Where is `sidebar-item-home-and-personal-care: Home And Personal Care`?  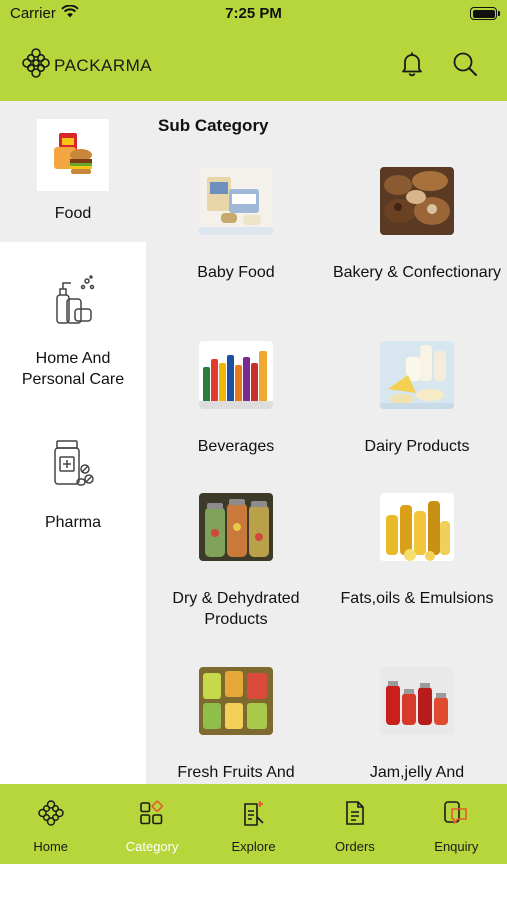
sidebar-item-home-and-personal-care: Home And Personal Care is located at coordinates (73, 334).